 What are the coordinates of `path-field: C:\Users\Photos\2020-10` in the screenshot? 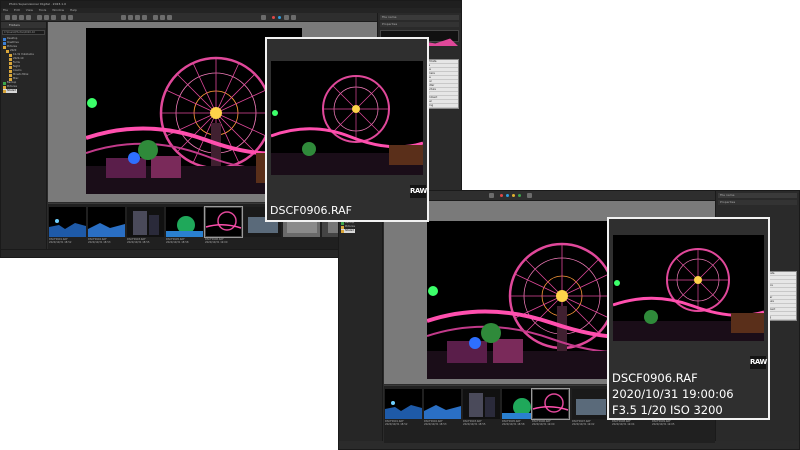 It's located at (23, 32).